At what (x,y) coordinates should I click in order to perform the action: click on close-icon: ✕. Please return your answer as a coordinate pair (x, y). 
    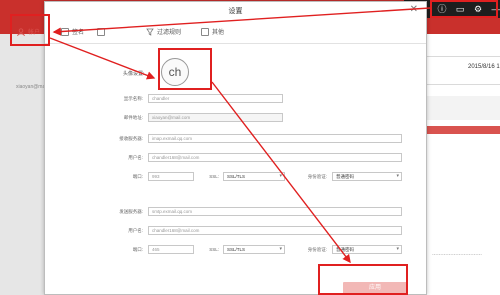
    Looking at the image, I should click on (414, 9).